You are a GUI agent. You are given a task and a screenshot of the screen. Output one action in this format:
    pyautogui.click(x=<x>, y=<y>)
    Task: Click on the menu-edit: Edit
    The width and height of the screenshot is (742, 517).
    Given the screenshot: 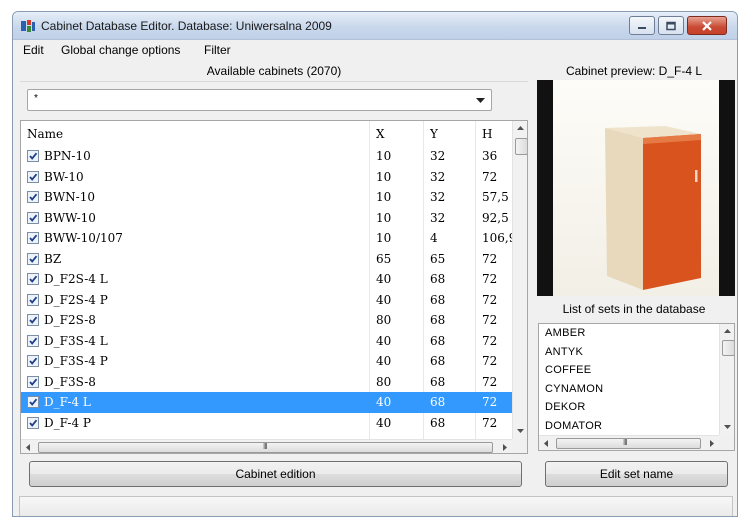 What is the action you would take?
    pyautogui.click(x=33, y=50)
    